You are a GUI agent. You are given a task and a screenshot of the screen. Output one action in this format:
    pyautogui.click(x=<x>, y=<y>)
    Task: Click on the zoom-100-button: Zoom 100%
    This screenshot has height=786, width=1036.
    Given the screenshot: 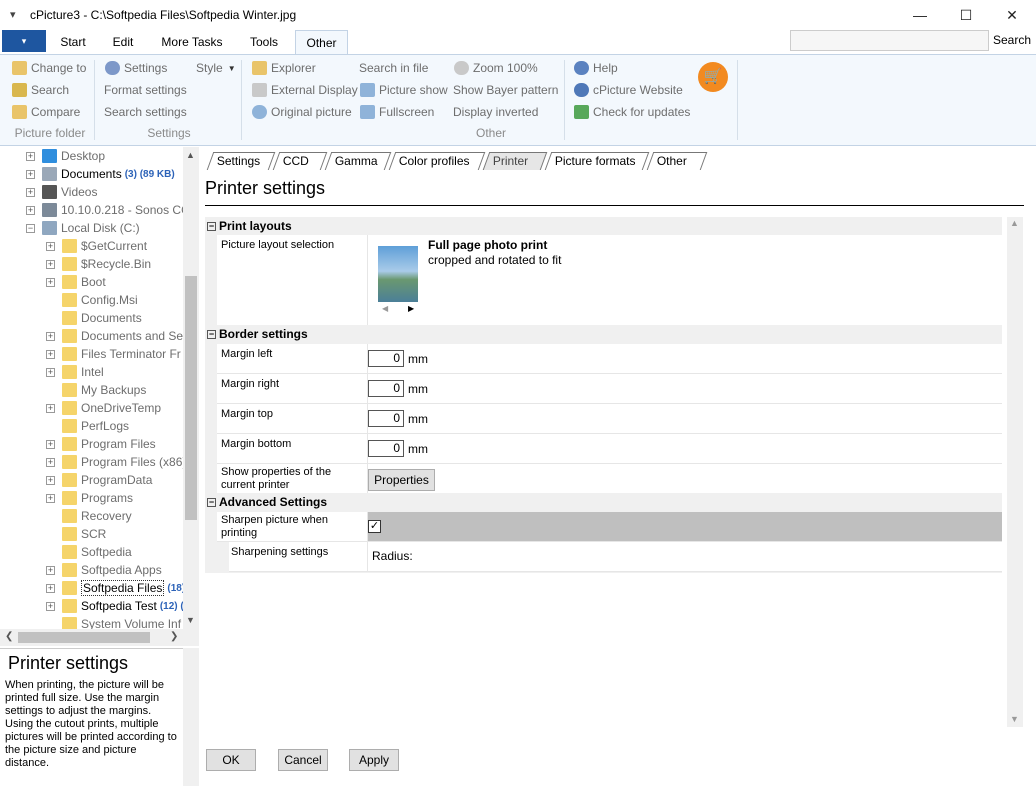 What is the action you would take?
    pyautogui.click(x=496, y=68)
    